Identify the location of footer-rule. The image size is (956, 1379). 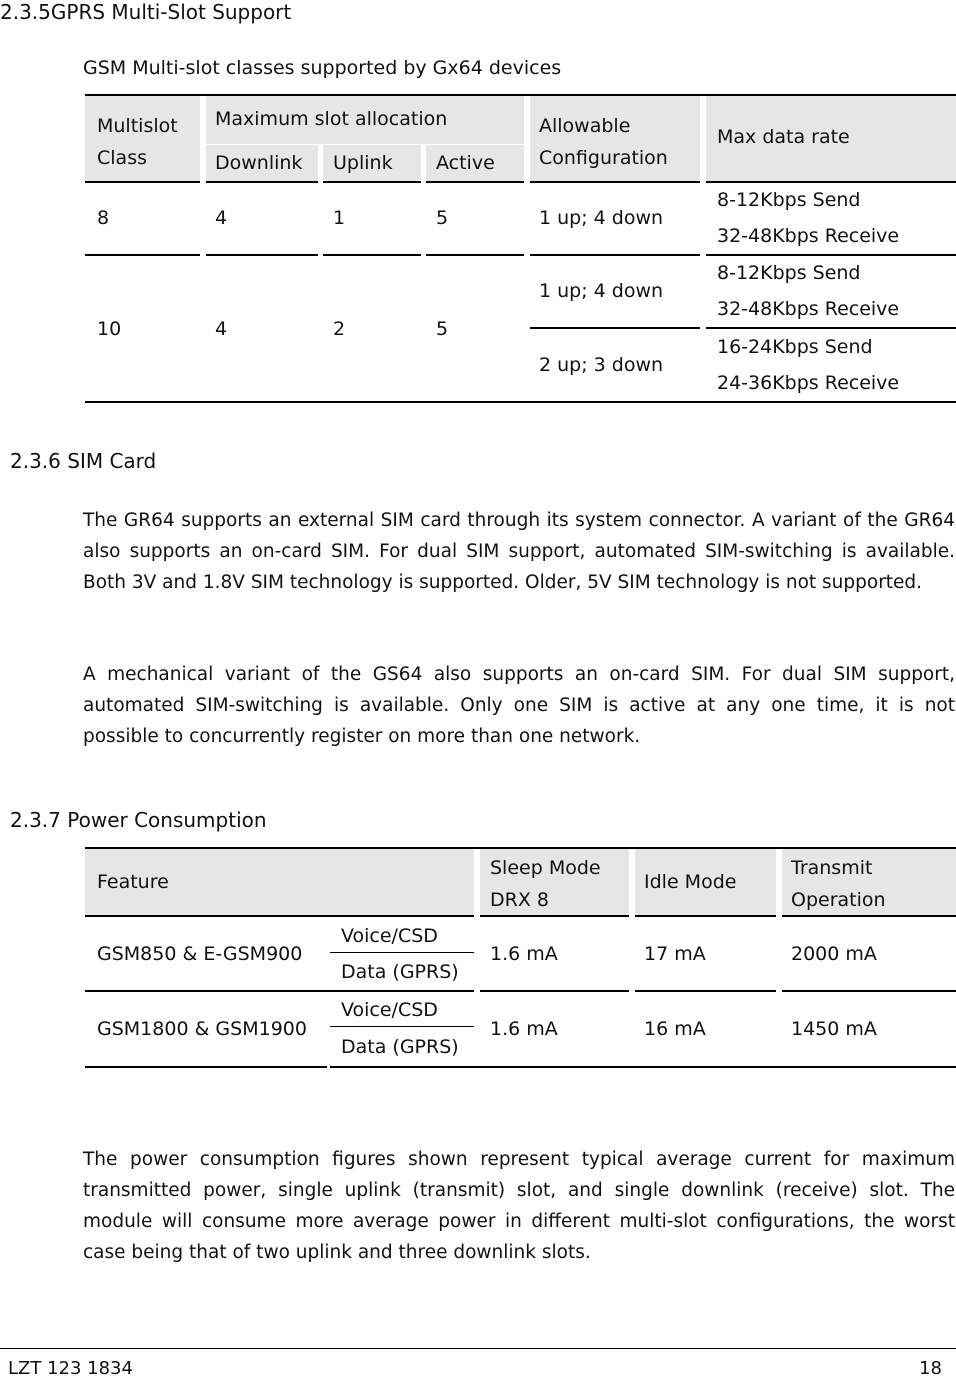
(478, 1348).